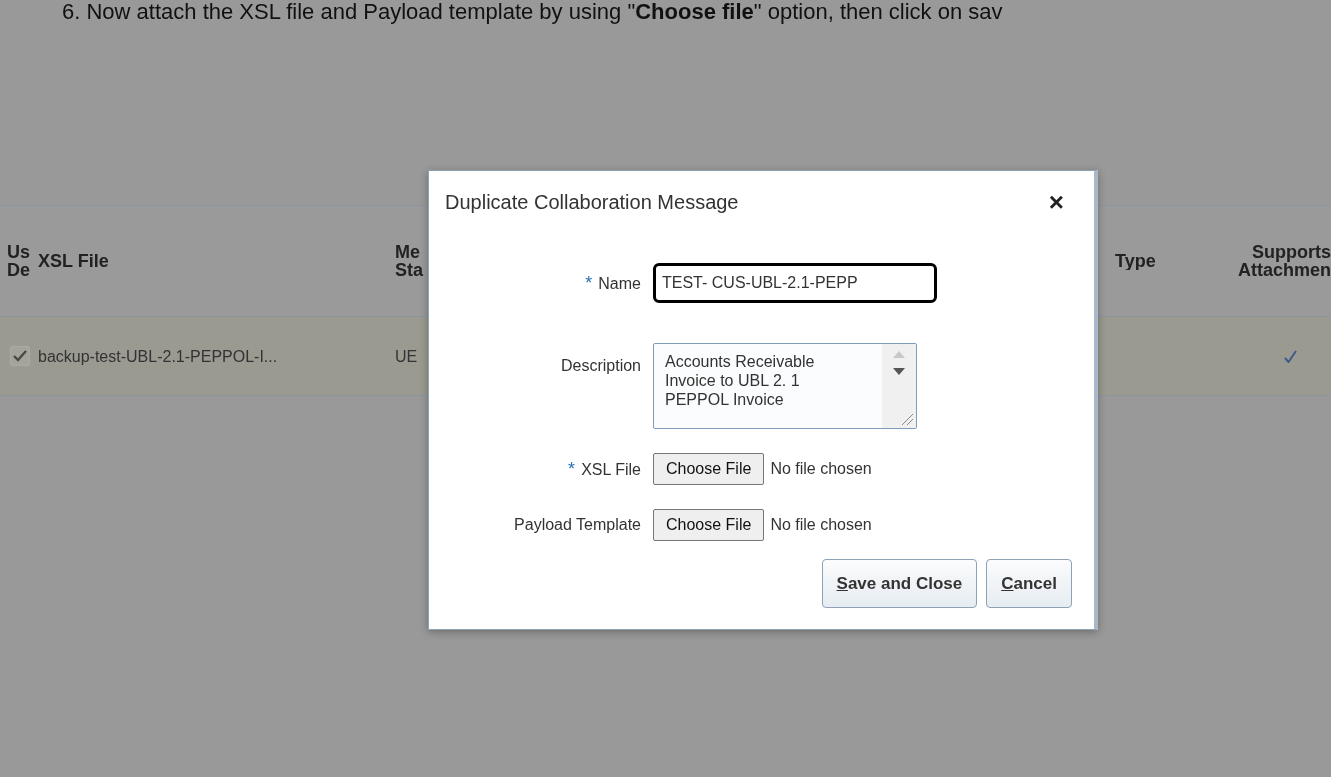  Describe the element at coordinates (532, 12) in the screenshot. I see `instruction-text: 6. Now attach the XSL file and Payload template by using "Choose file" option, then click on sav` at that location.